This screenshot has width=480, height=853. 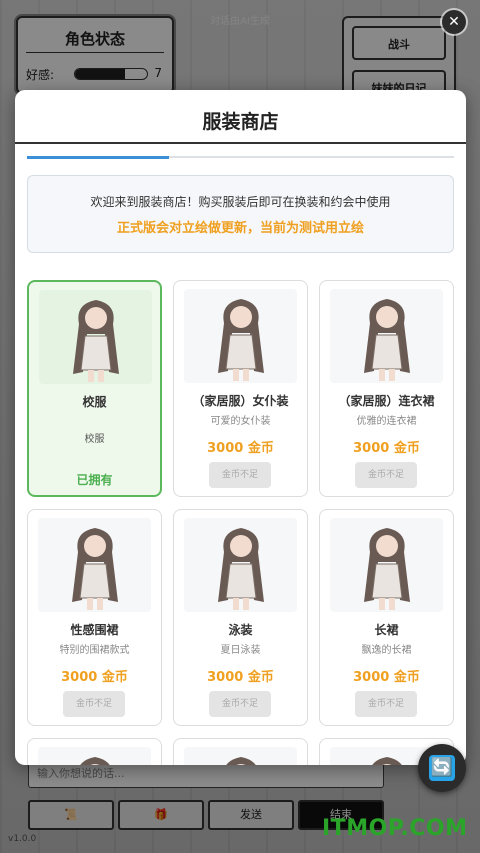 What do you see at coordinates (240, 401) in the screenshot?
I see `costume-name: （家居服）女仆装` at bounding box center [240, 401].